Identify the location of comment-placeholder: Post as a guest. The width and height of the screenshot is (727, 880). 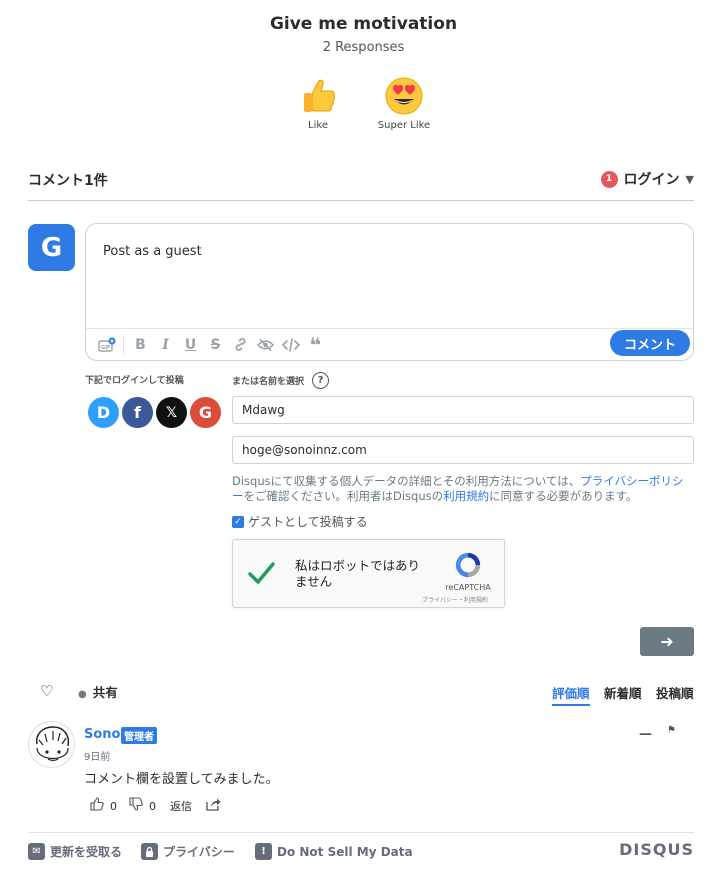
(152, 251).